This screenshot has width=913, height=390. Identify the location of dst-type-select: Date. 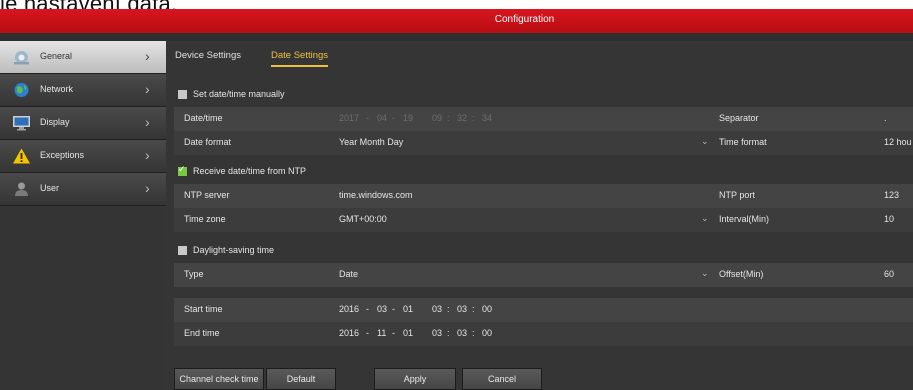
(348, 274).